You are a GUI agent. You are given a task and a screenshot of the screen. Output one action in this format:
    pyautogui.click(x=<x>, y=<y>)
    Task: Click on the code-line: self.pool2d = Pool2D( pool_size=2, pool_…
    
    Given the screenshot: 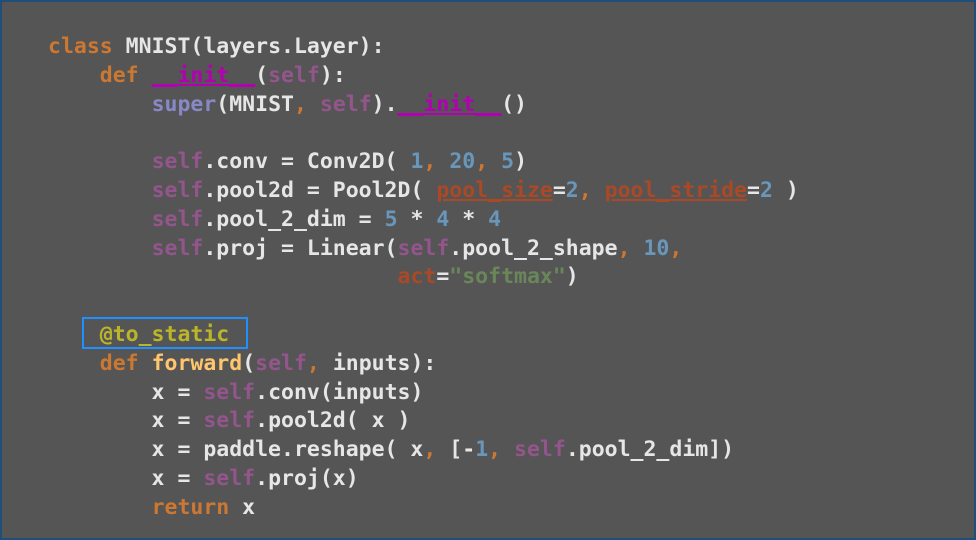 What is the action you would take?
    pyautogui.click(x=423, y=191)
    